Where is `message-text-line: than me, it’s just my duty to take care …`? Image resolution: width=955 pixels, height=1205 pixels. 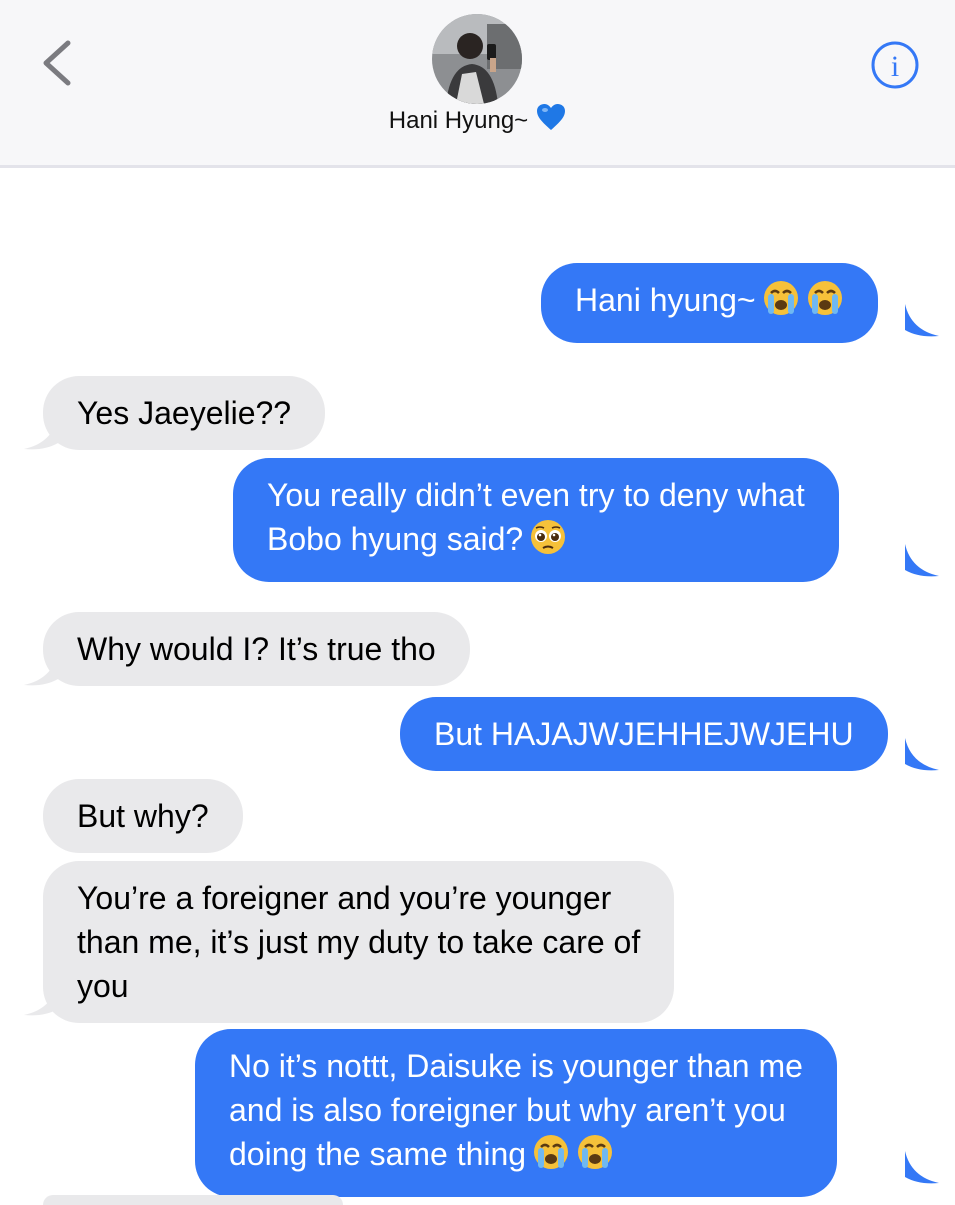 message-text-line: than me, it’s just my duty to take care … is located at coordinates (359, 942).